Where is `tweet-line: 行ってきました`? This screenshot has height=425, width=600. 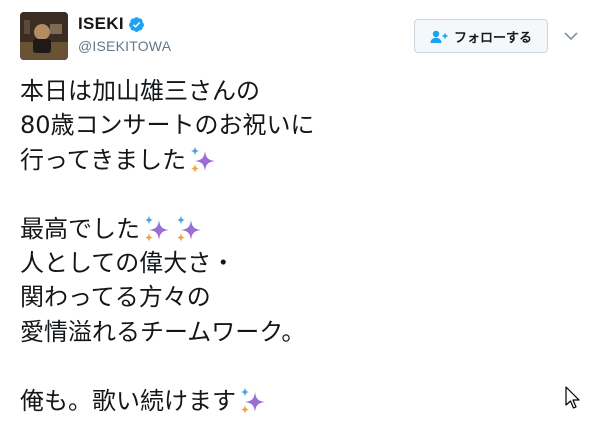
tweet-line: 行ってきました is located at coordinates (290, 160).